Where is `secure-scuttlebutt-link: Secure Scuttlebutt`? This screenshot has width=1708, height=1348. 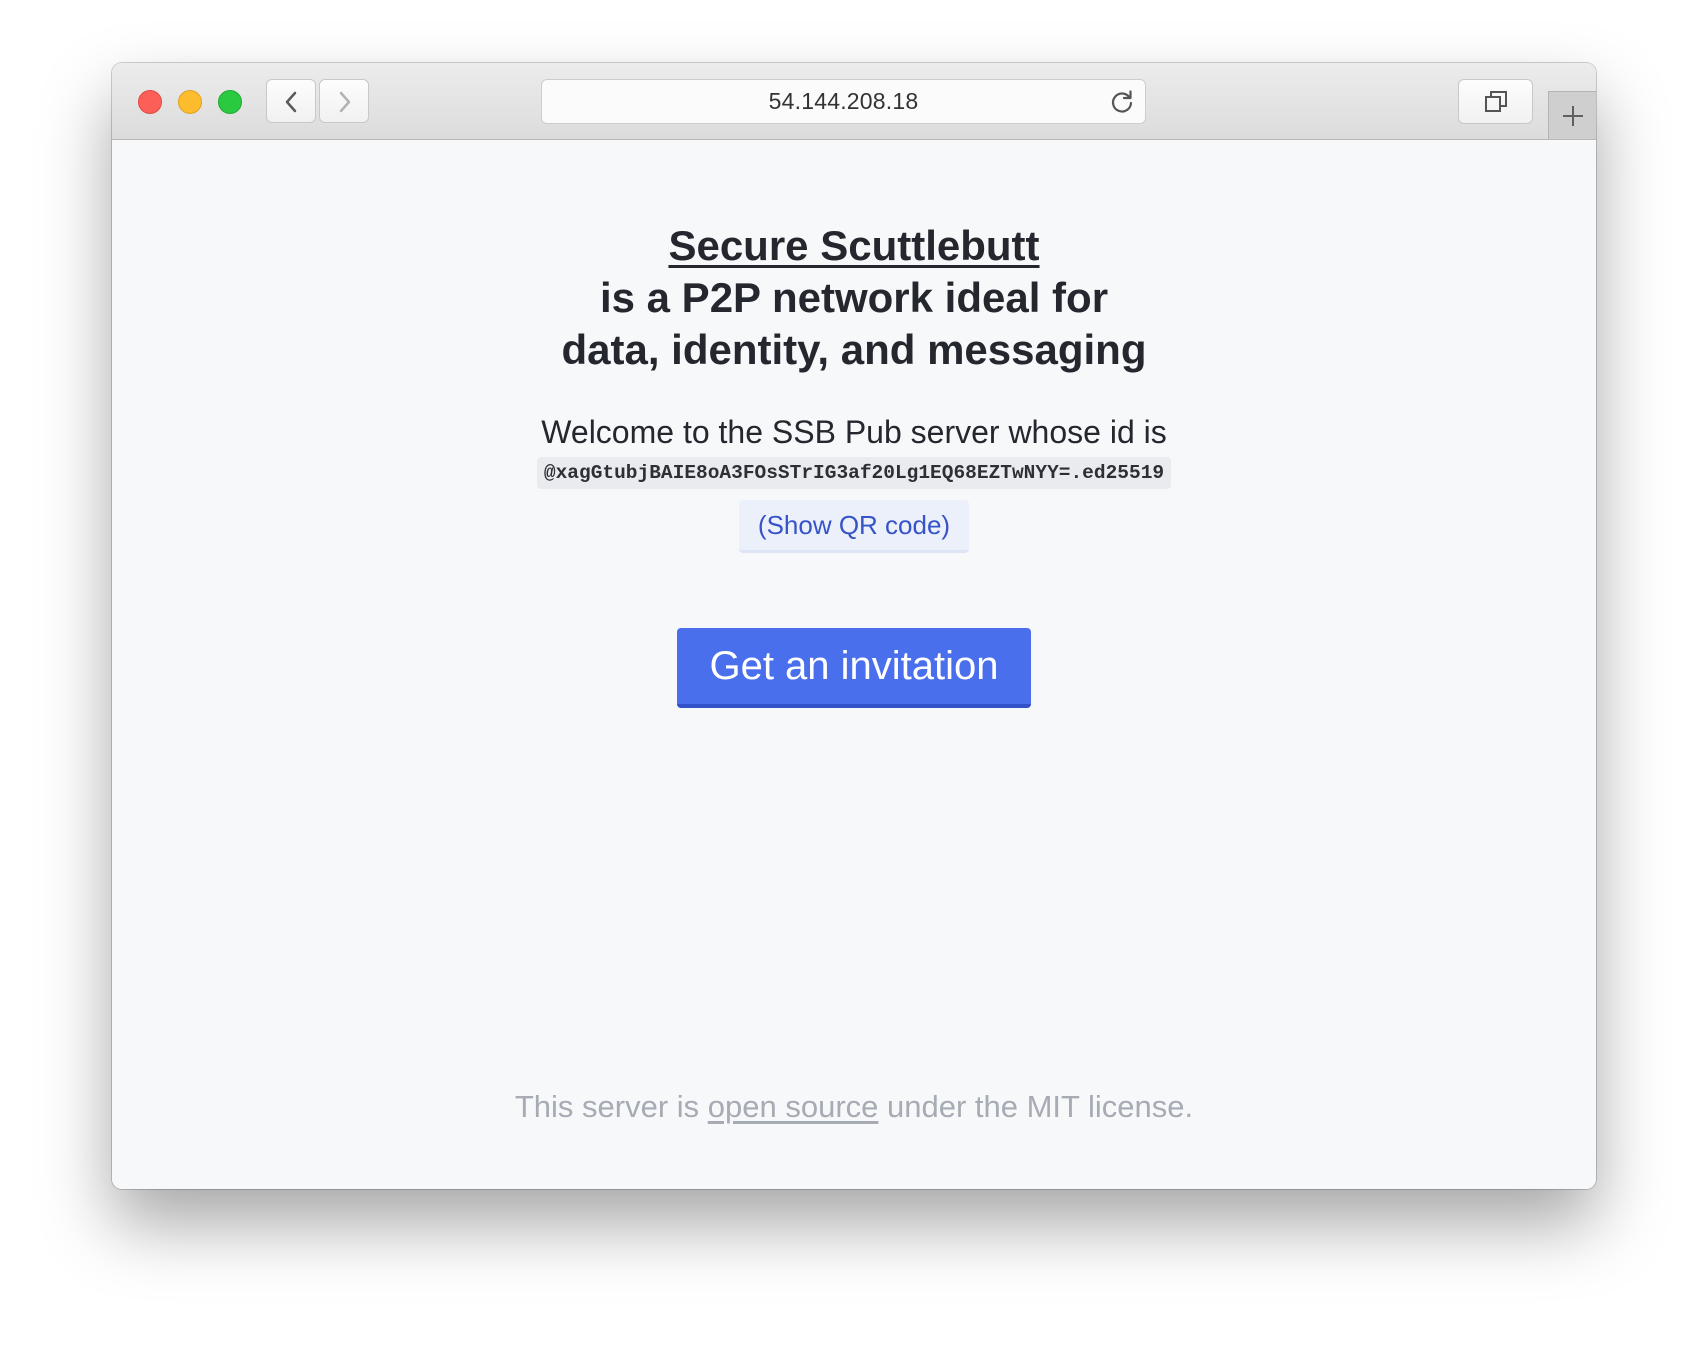
secure-scuttlebutt-link: Secure Scuttlebutt is located at coordinates (853, 245).